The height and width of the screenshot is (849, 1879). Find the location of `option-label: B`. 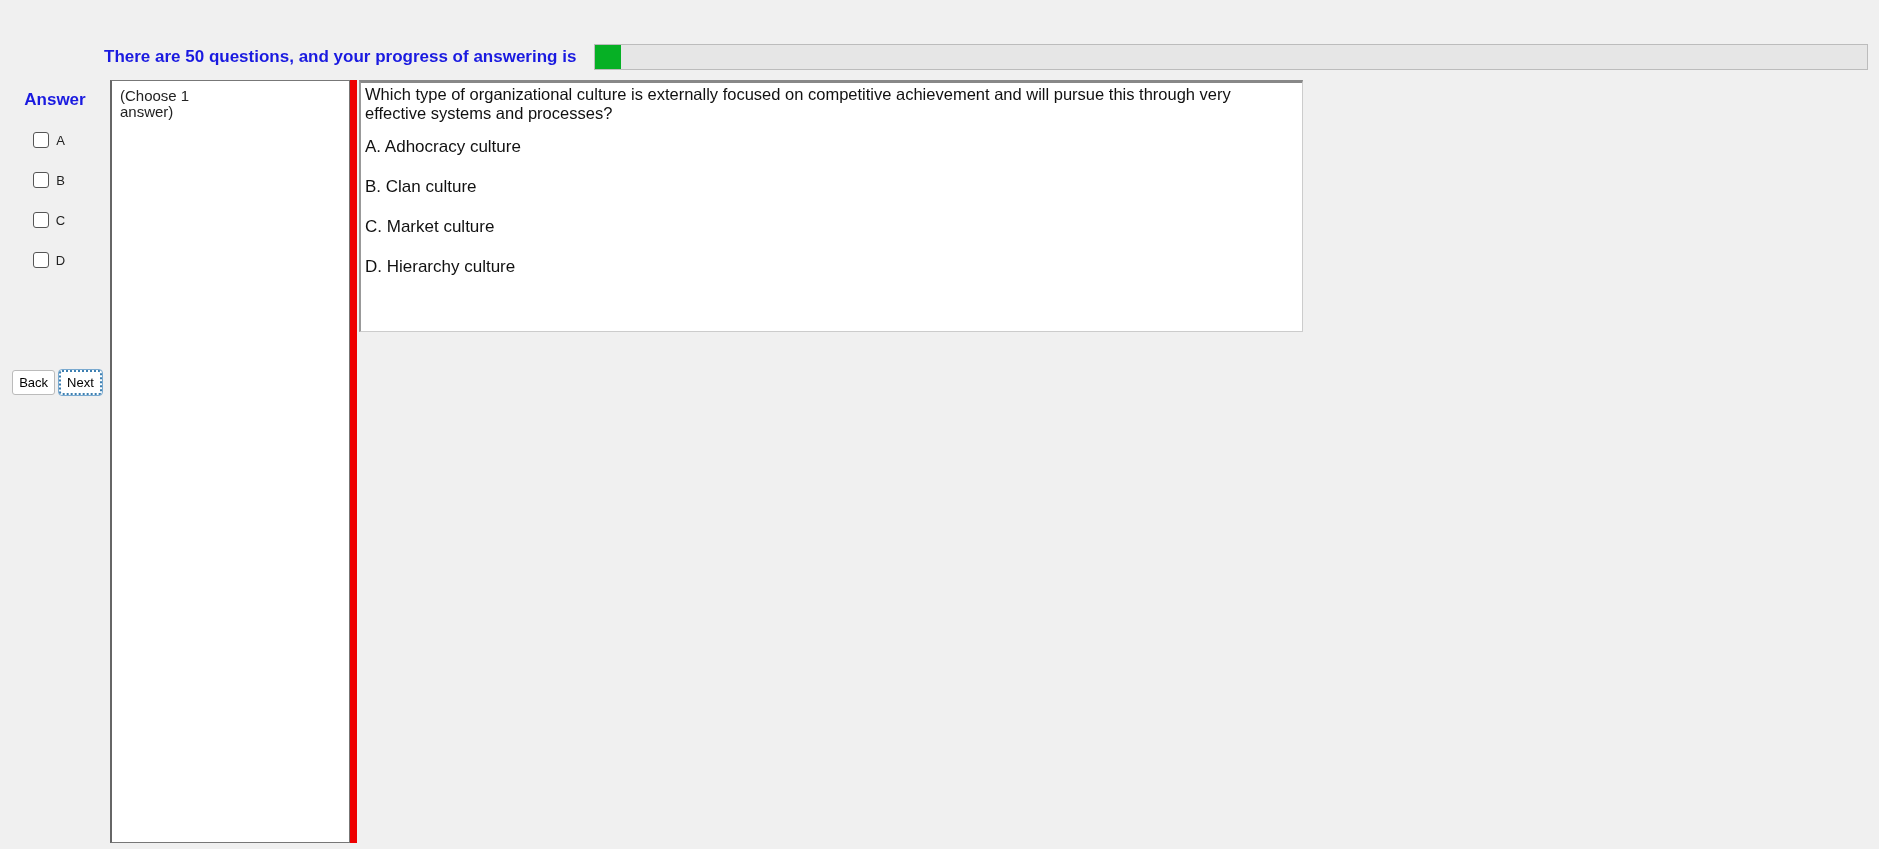

option-label: B is located at coordinates (60, 180).